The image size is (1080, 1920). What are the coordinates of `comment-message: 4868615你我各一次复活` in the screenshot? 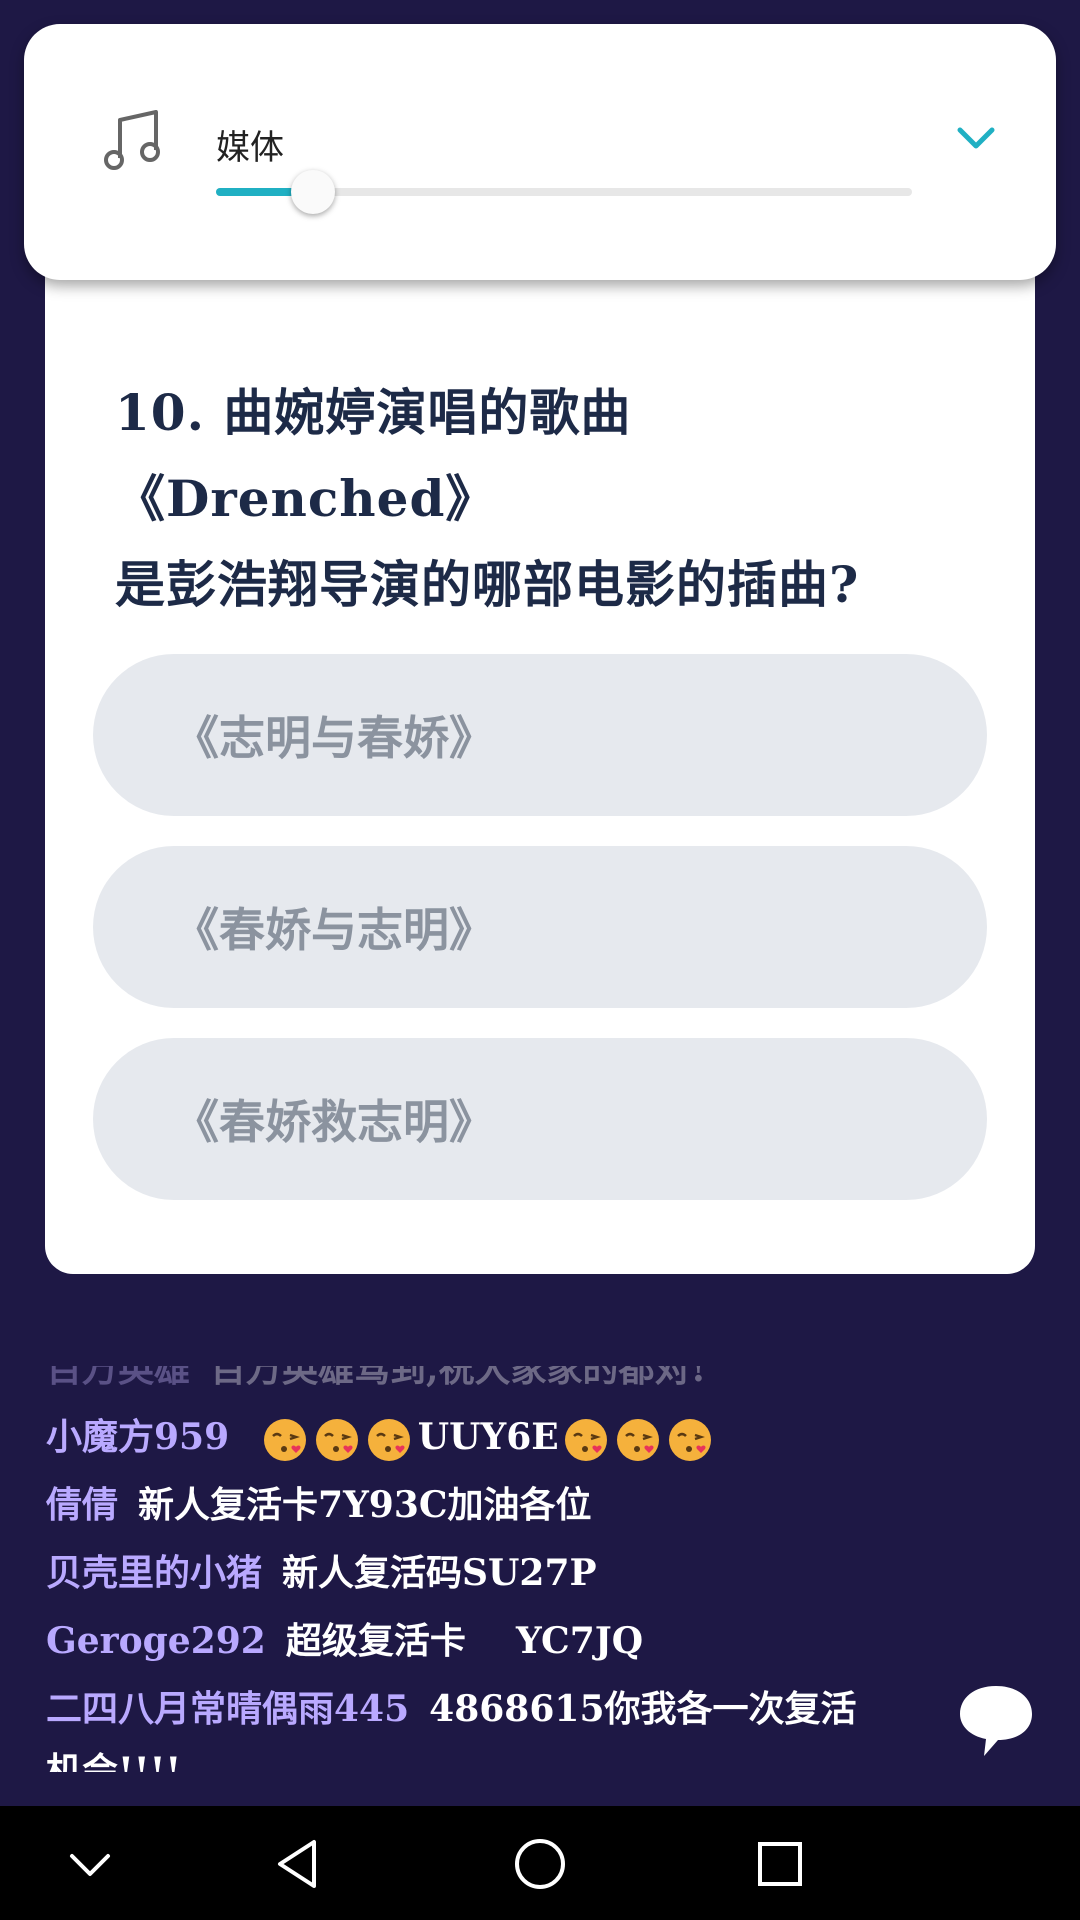 It's located at (643, 1709).